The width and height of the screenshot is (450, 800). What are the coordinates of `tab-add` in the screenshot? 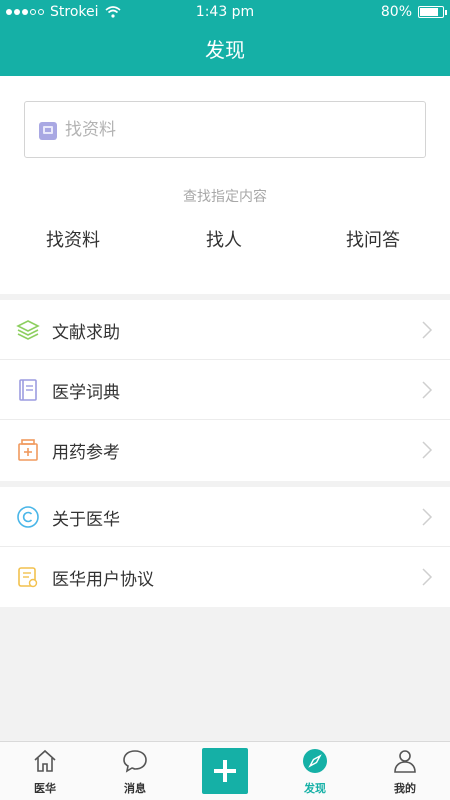 It's located at (225, 771).